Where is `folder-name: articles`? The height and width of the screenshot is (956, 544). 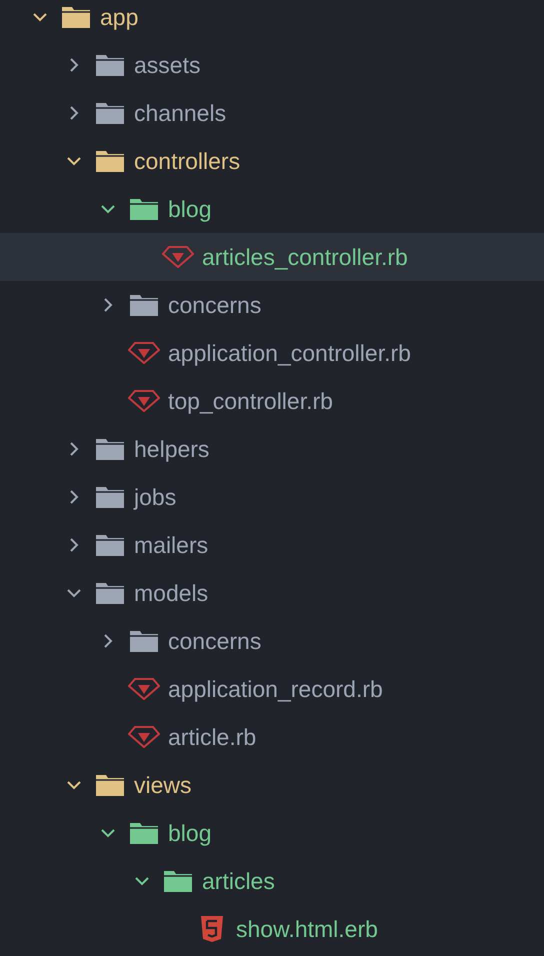 folder-name: articles is located at coordinates (238, 881).